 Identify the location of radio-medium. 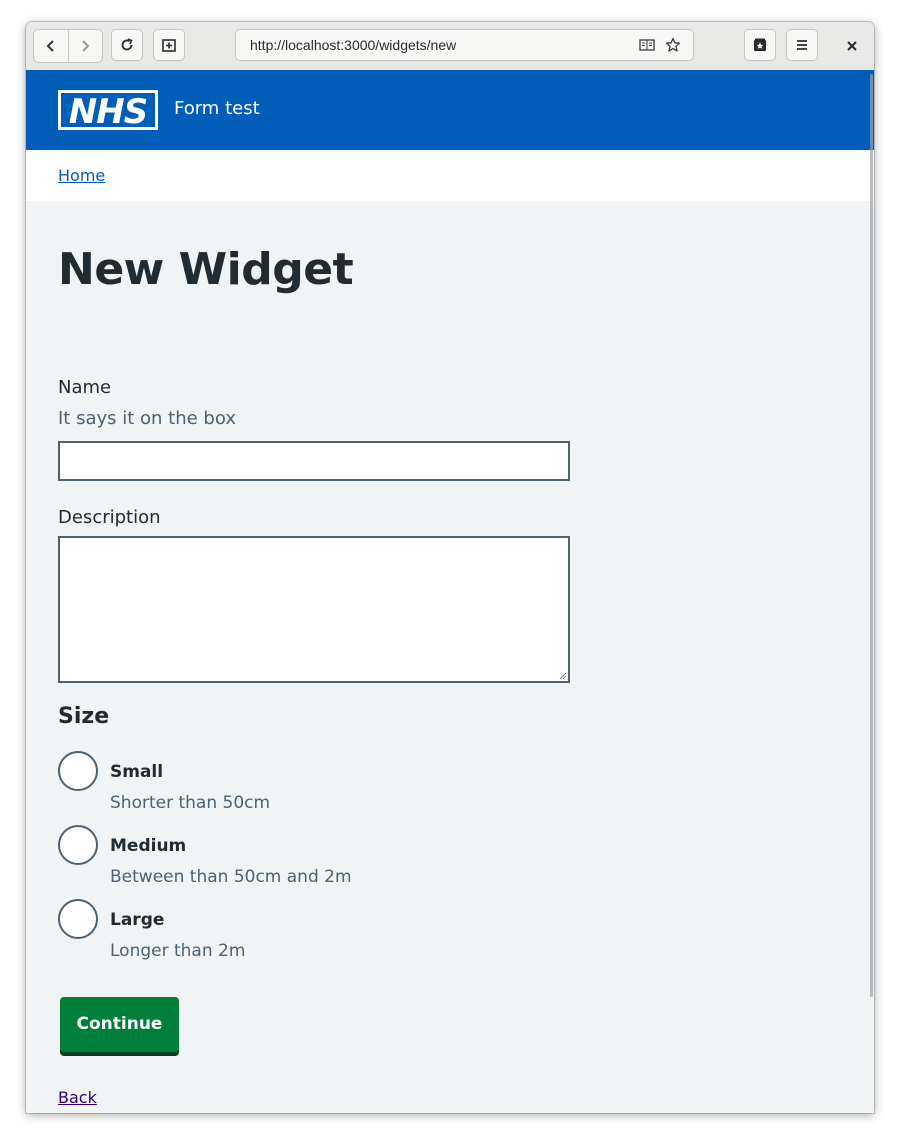
(78, 845).